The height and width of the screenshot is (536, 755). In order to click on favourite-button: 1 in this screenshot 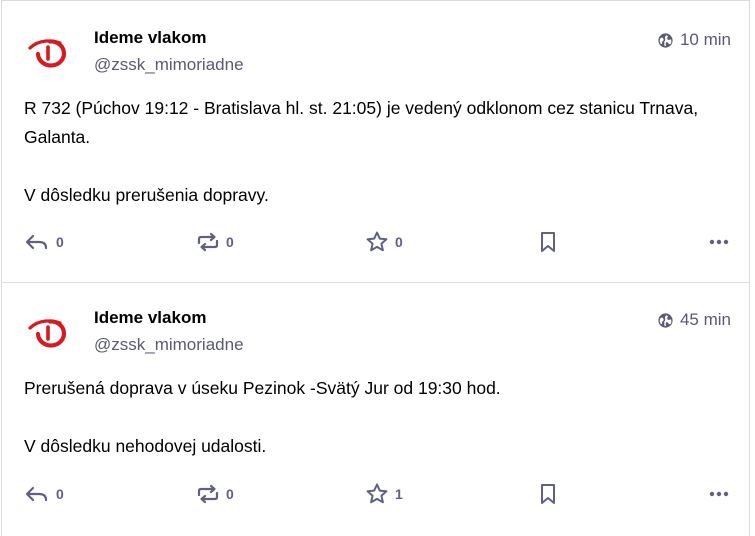, I will do `click(384, 494)`.